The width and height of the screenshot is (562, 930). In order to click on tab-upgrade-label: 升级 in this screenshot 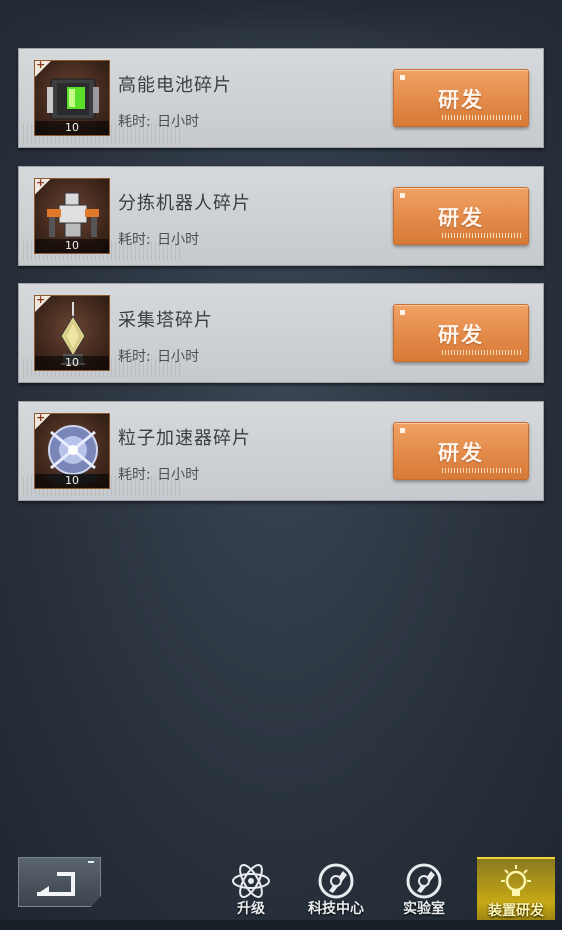, I will do `click(251, 909)`.